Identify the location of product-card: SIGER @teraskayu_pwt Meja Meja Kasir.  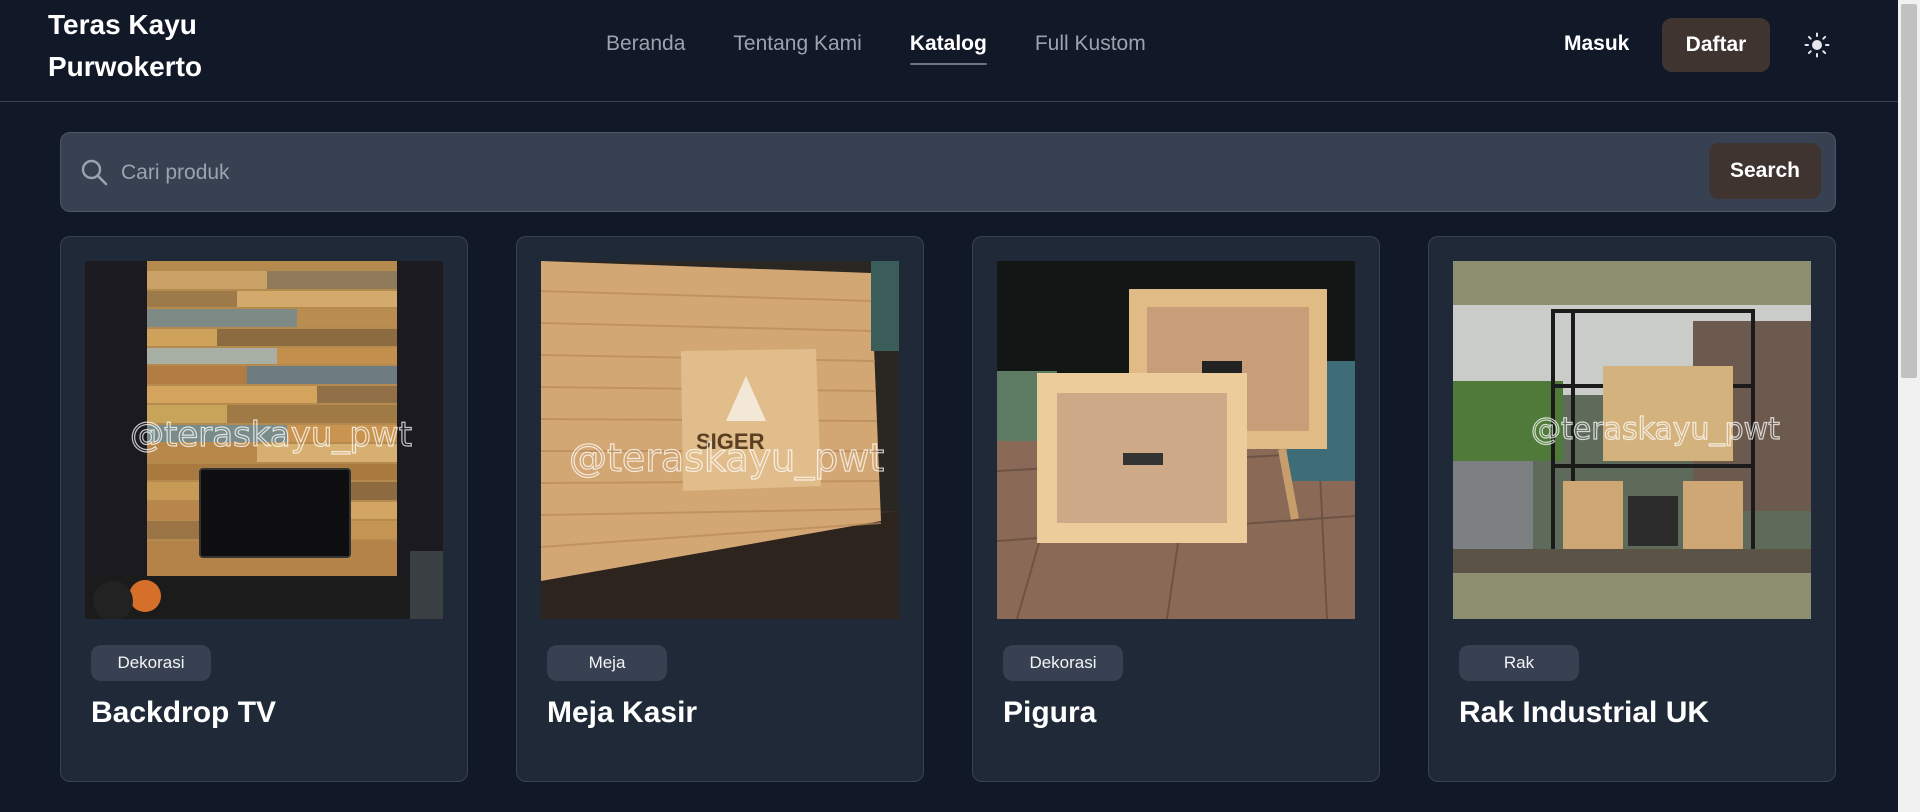
(720, 509).